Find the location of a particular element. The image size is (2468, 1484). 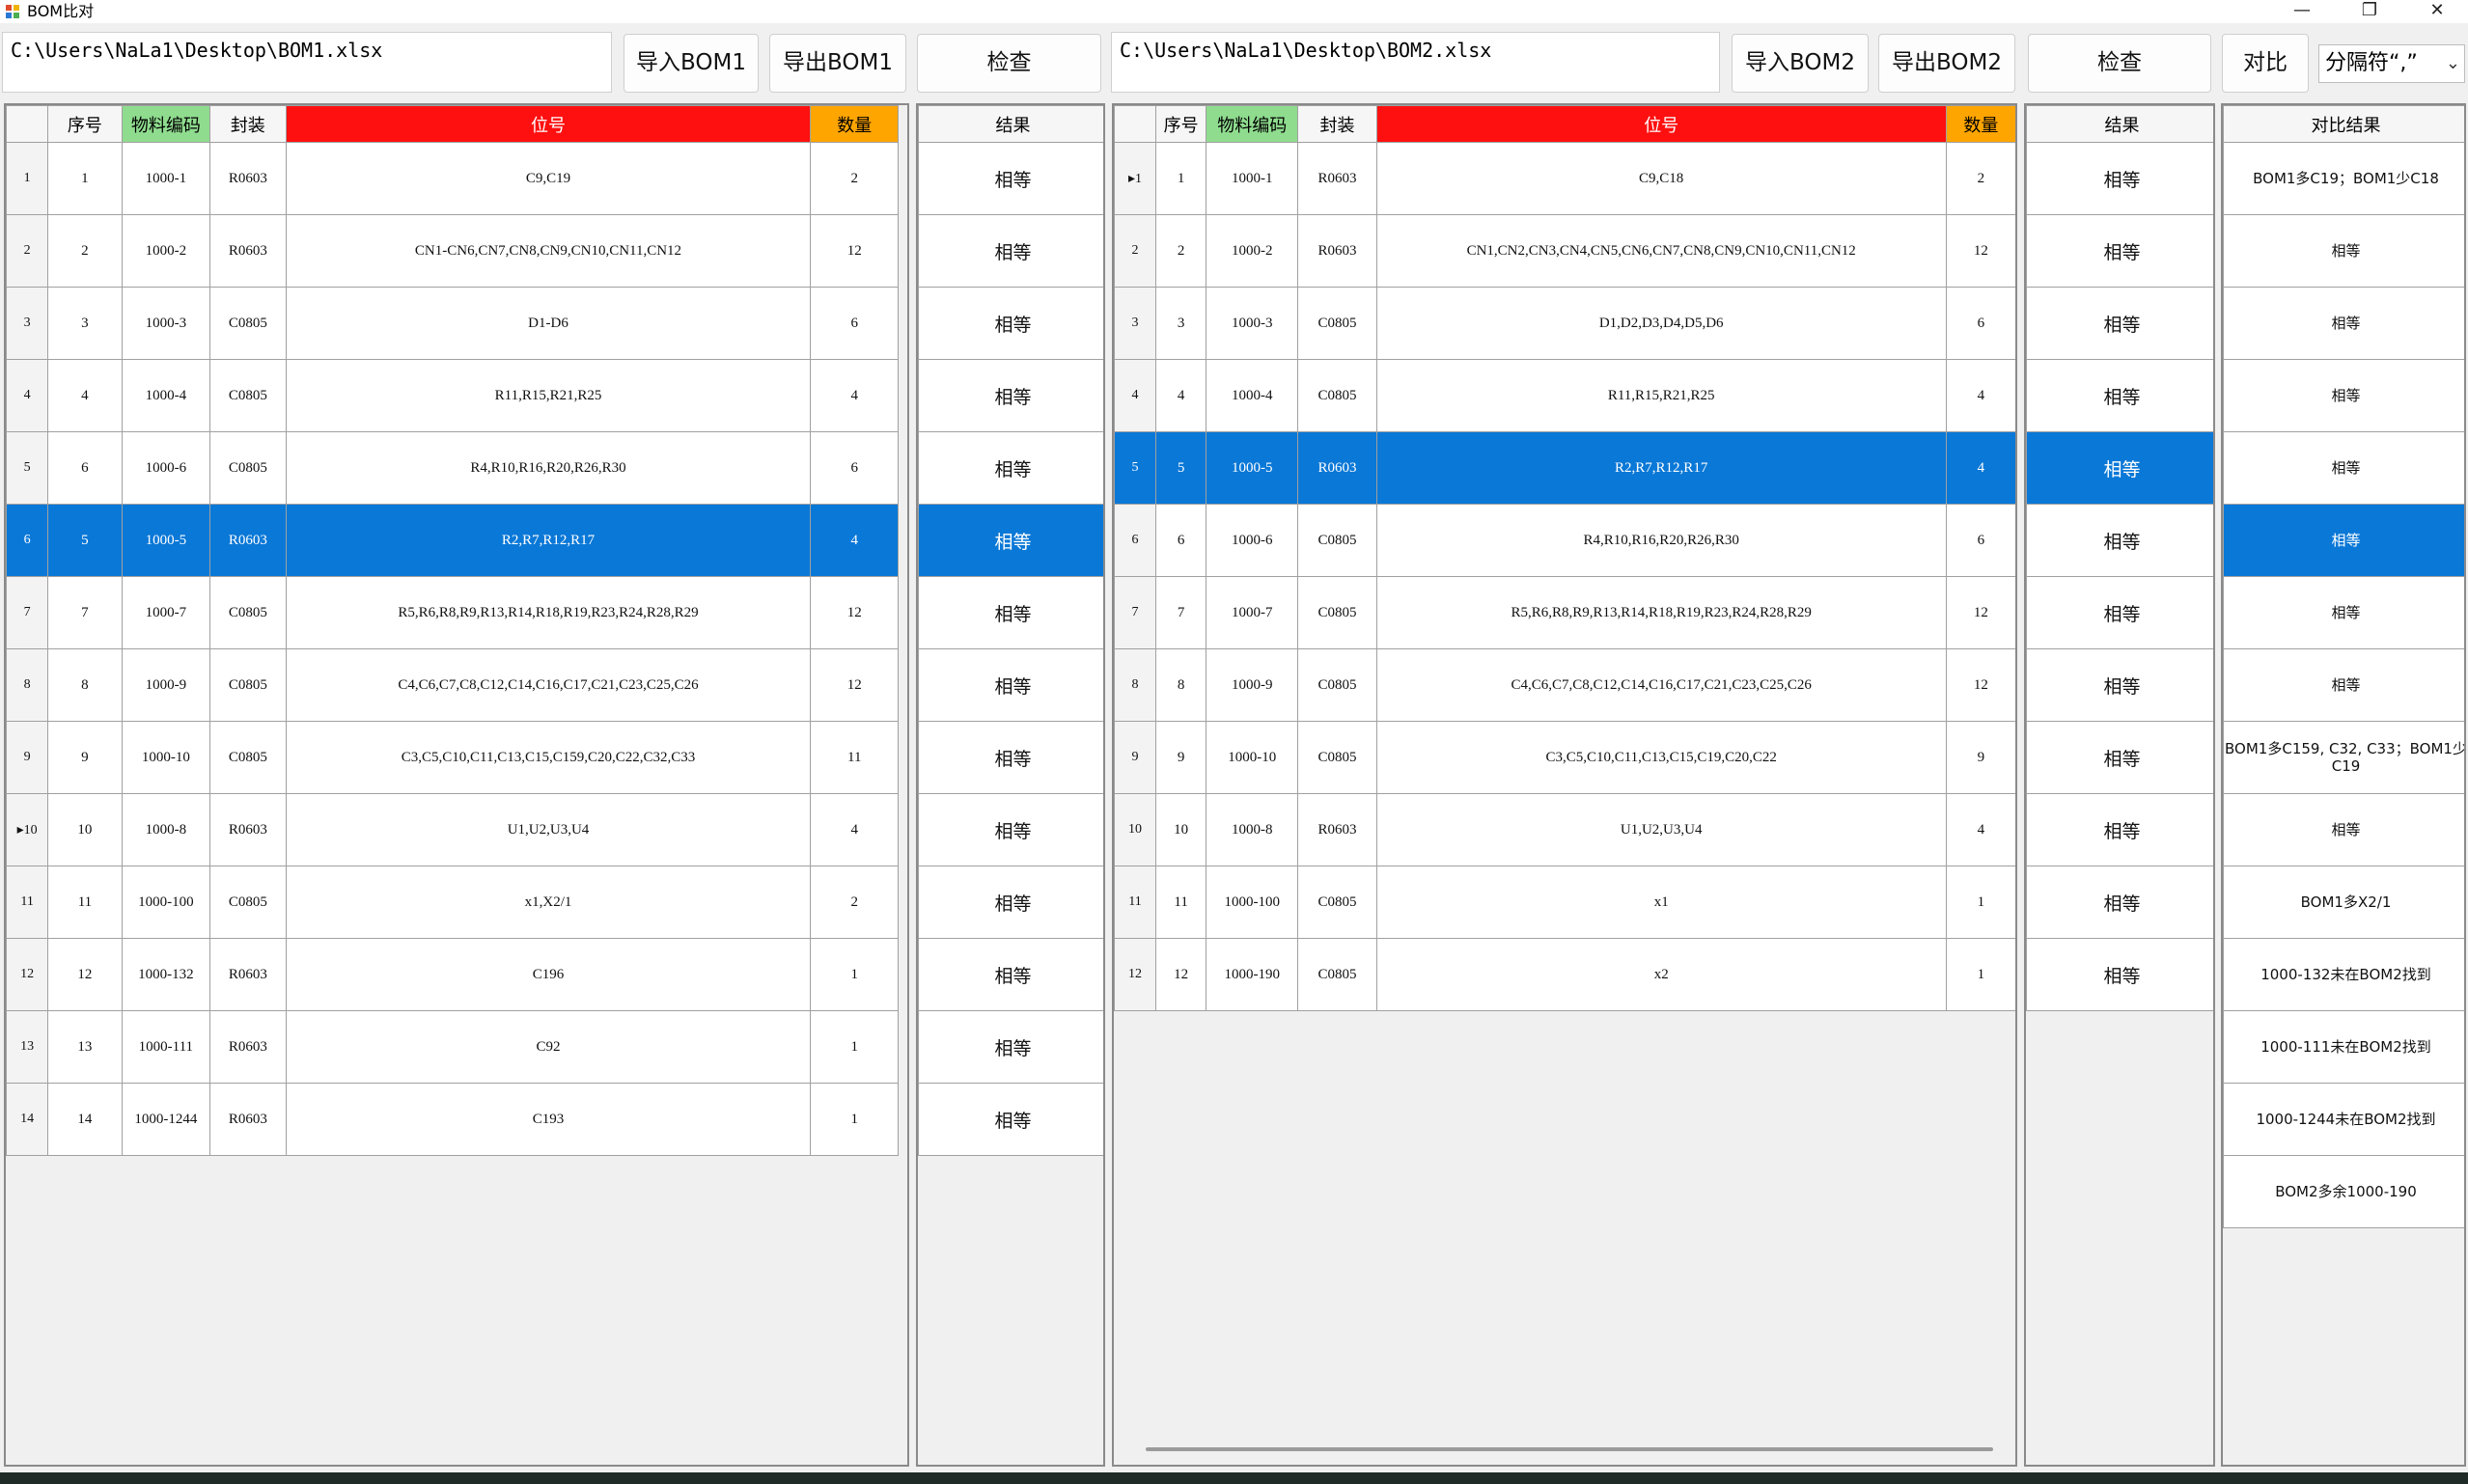

cell-seq: 3 is located at coordinates (1181, 323).